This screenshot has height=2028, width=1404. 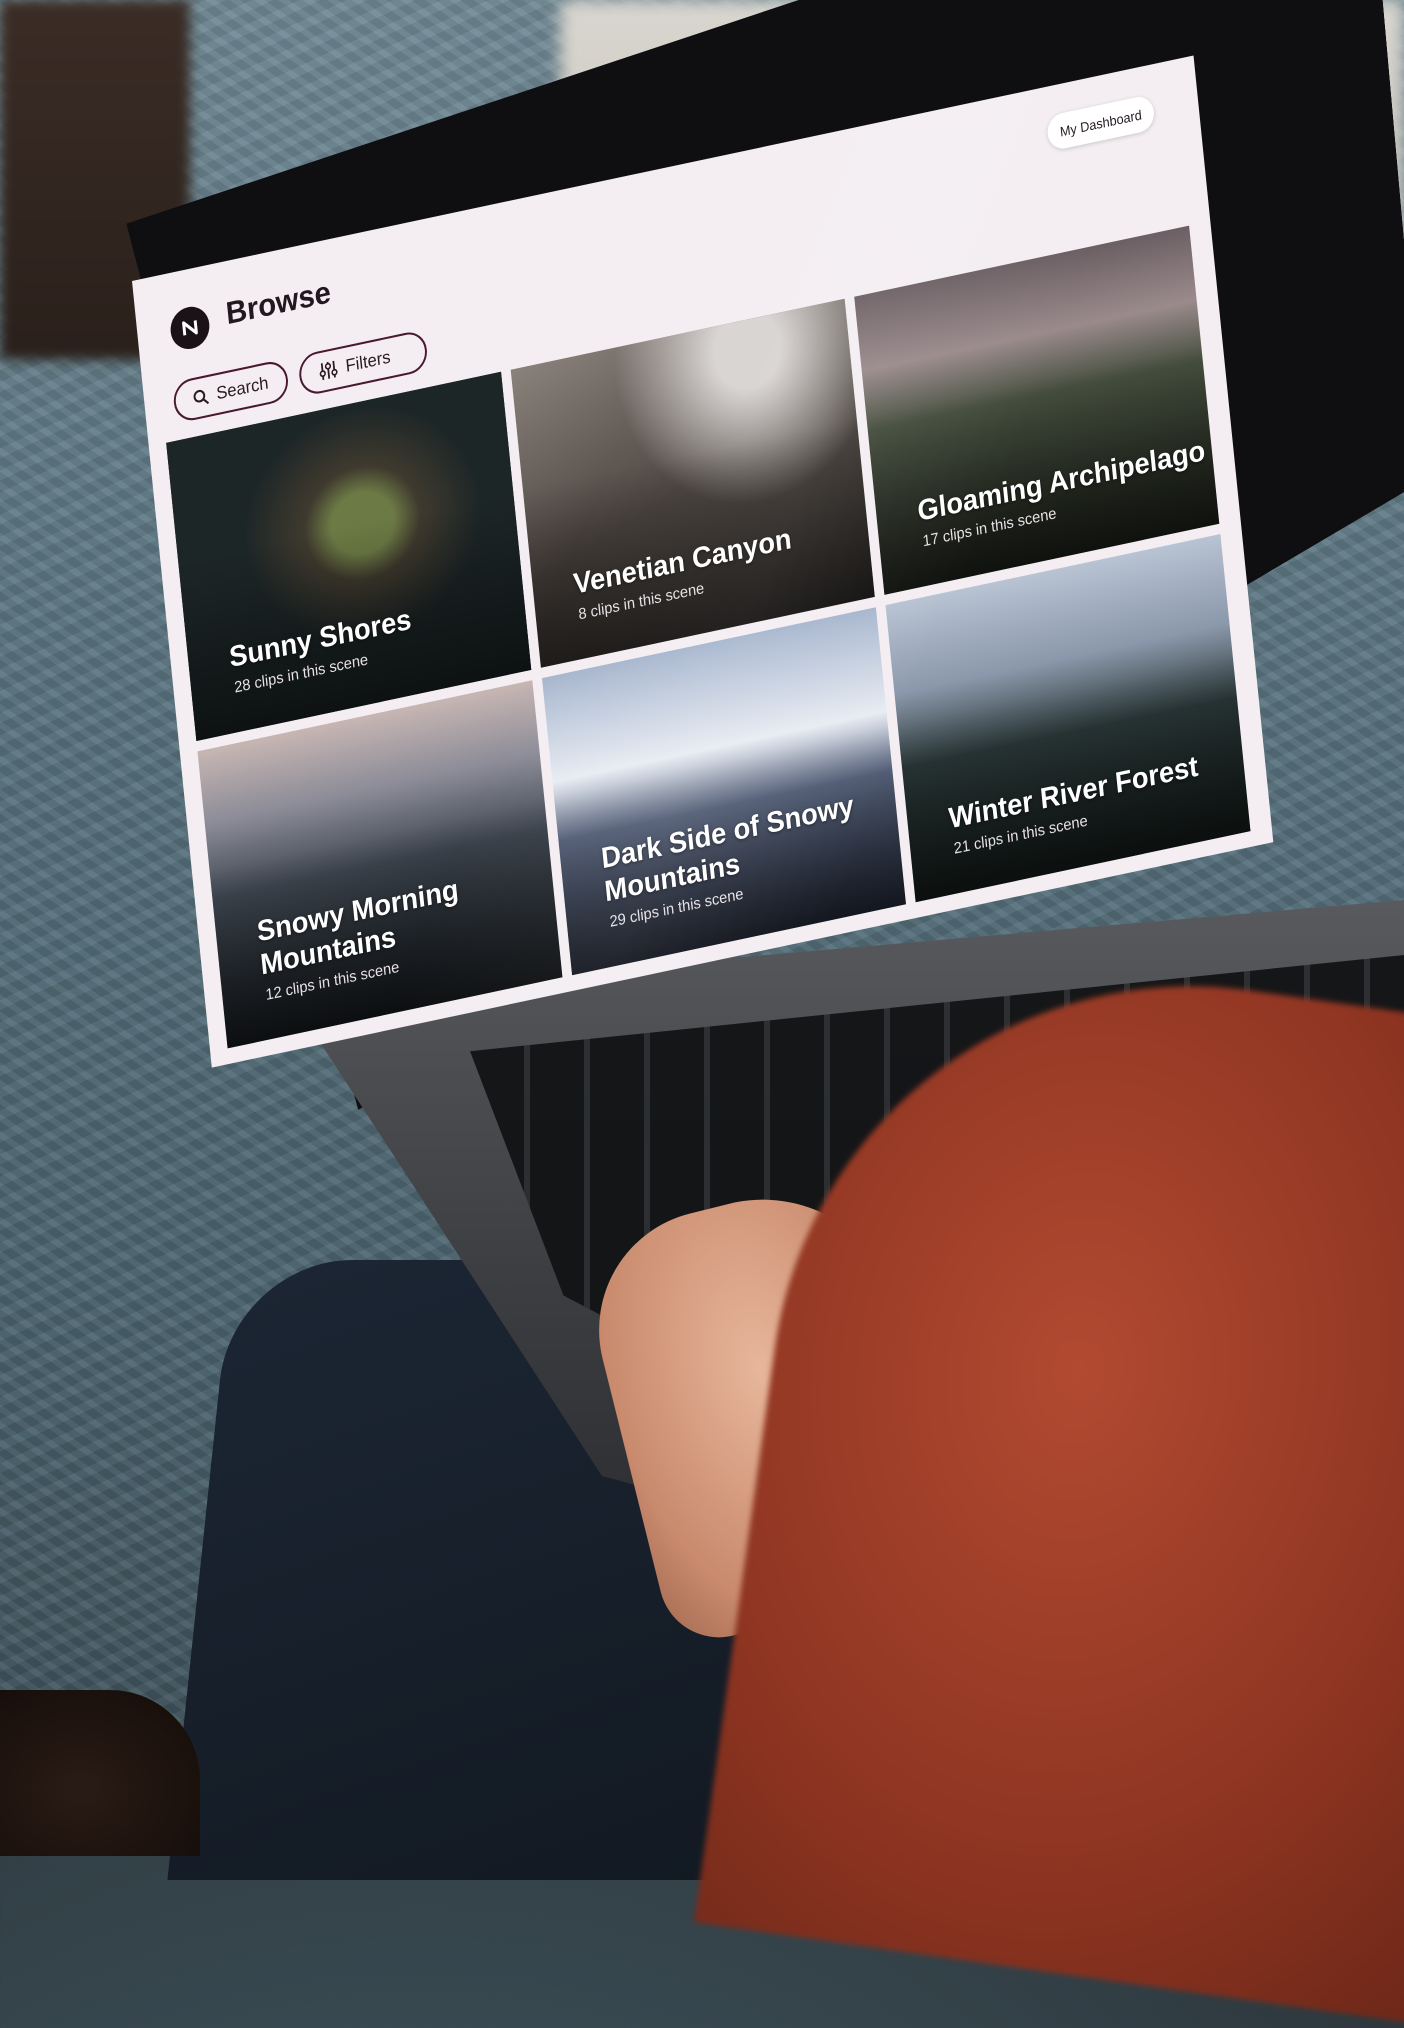 I want to click on scene-card-sunny-shores: Sunny Shores 28 clips in this scene, so click(x=348, y=556).